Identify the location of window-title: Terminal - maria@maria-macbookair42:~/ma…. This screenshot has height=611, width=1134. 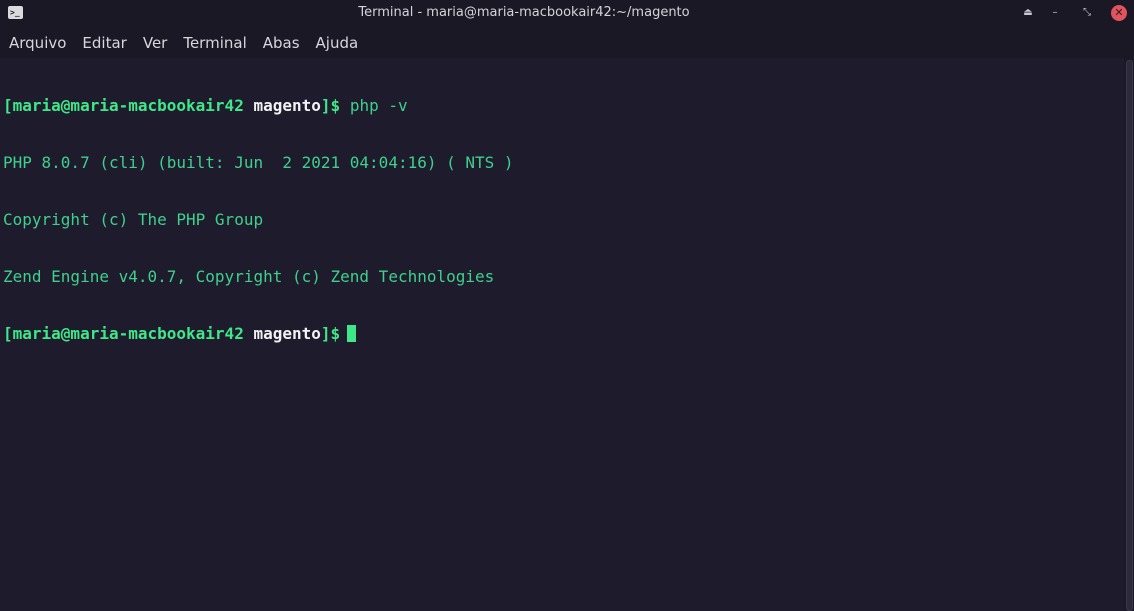
(524, 12).